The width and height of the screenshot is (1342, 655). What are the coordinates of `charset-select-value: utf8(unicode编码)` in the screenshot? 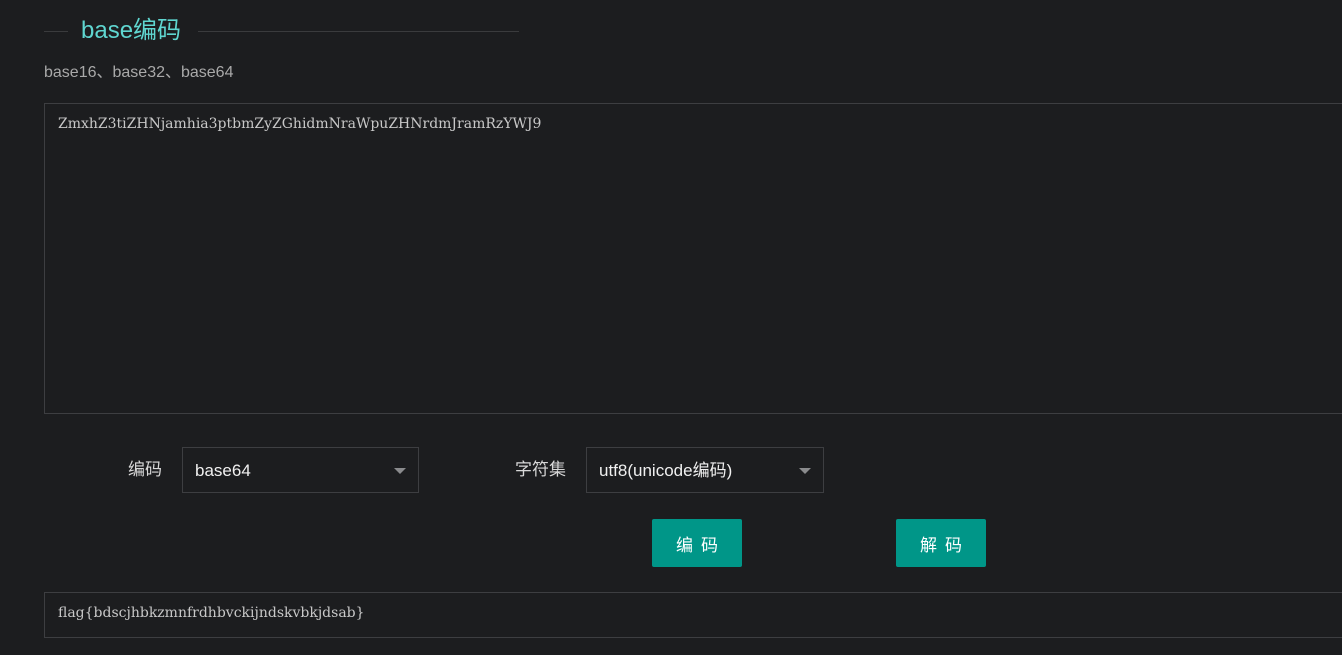 It's located at (666, 470).